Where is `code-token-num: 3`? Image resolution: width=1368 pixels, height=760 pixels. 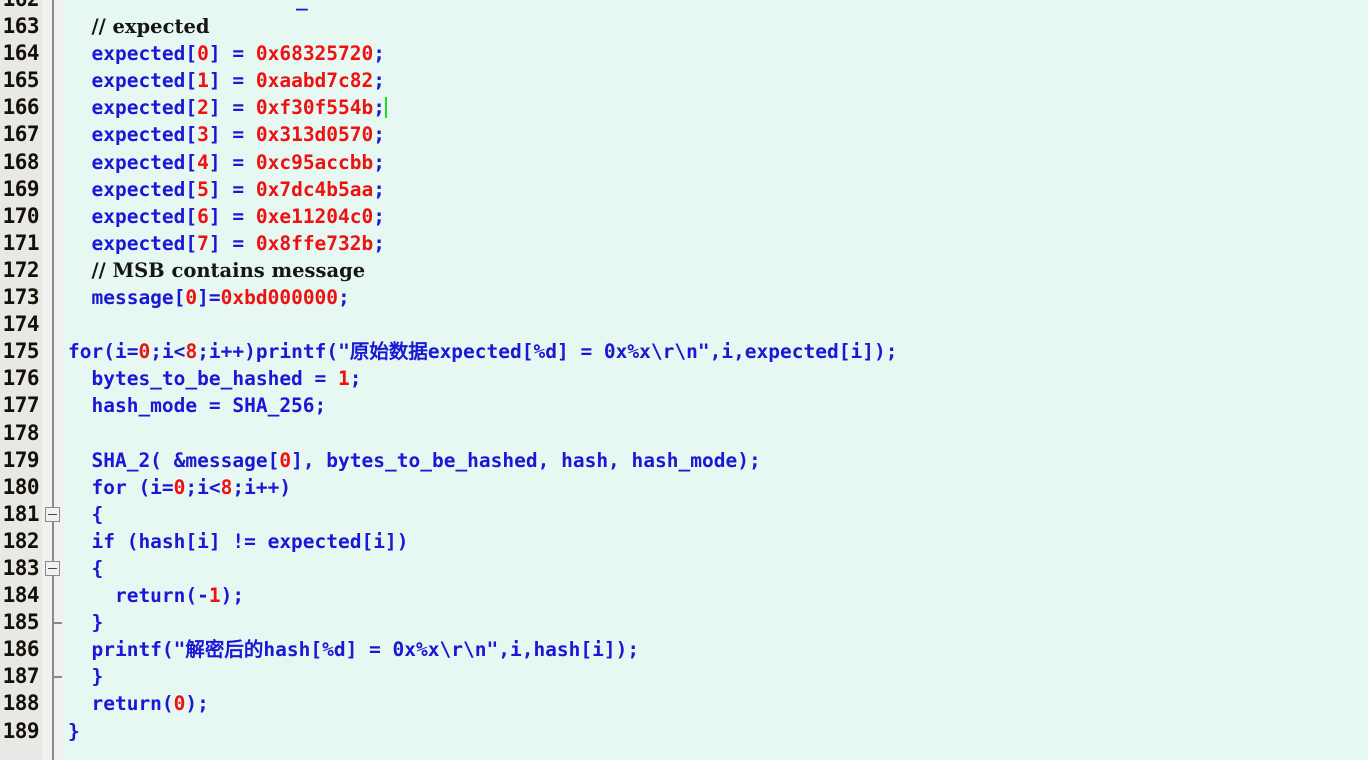 code-token-num: 3 is located at coordinates (203, 135).